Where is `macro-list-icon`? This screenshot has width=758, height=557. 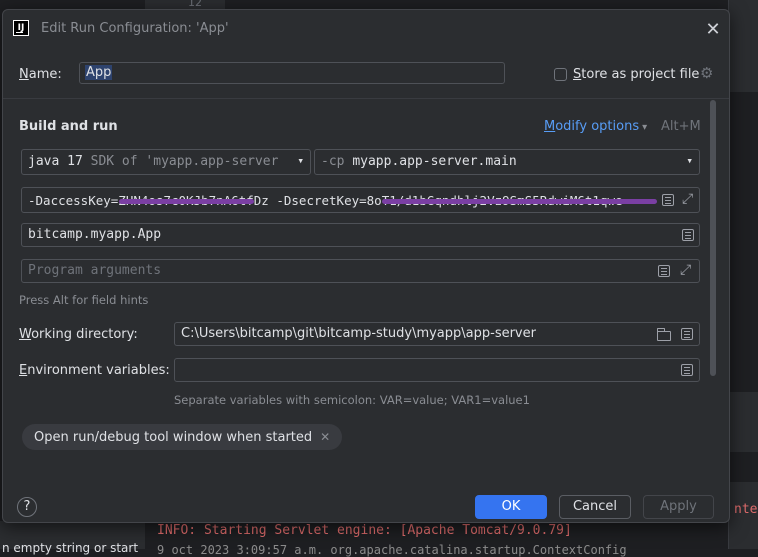 macro-list-icon is located at coordinates (687, 334).